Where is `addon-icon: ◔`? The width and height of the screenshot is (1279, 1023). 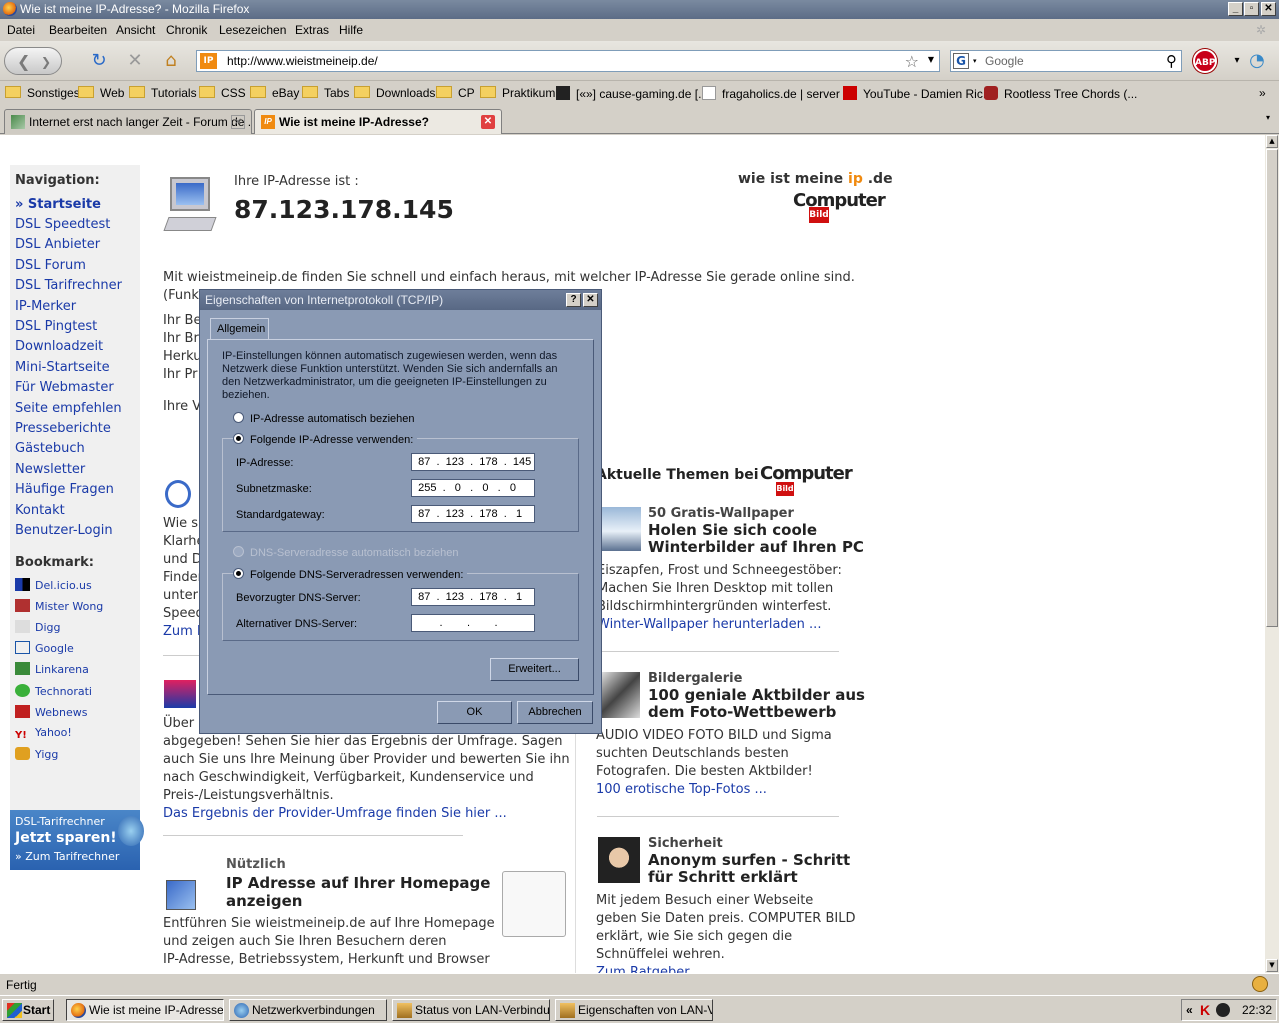 addon-icon: ◔ is located at coordinates (1257, 61).